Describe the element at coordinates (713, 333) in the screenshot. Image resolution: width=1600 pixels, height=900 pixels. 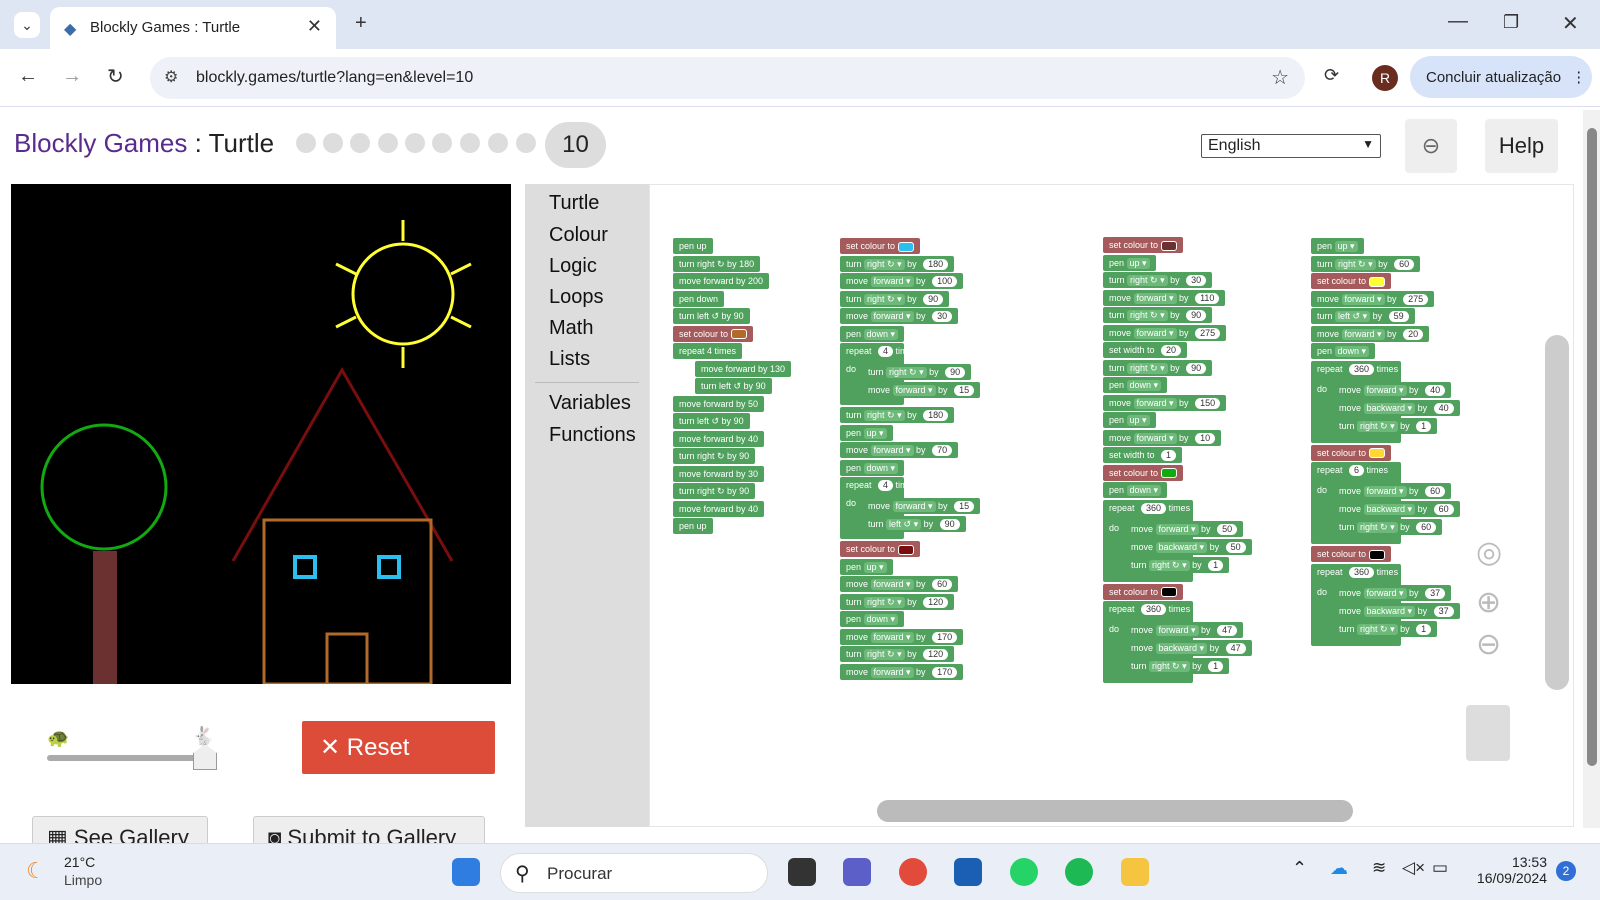
I see `block-set: set colour to` at that location.